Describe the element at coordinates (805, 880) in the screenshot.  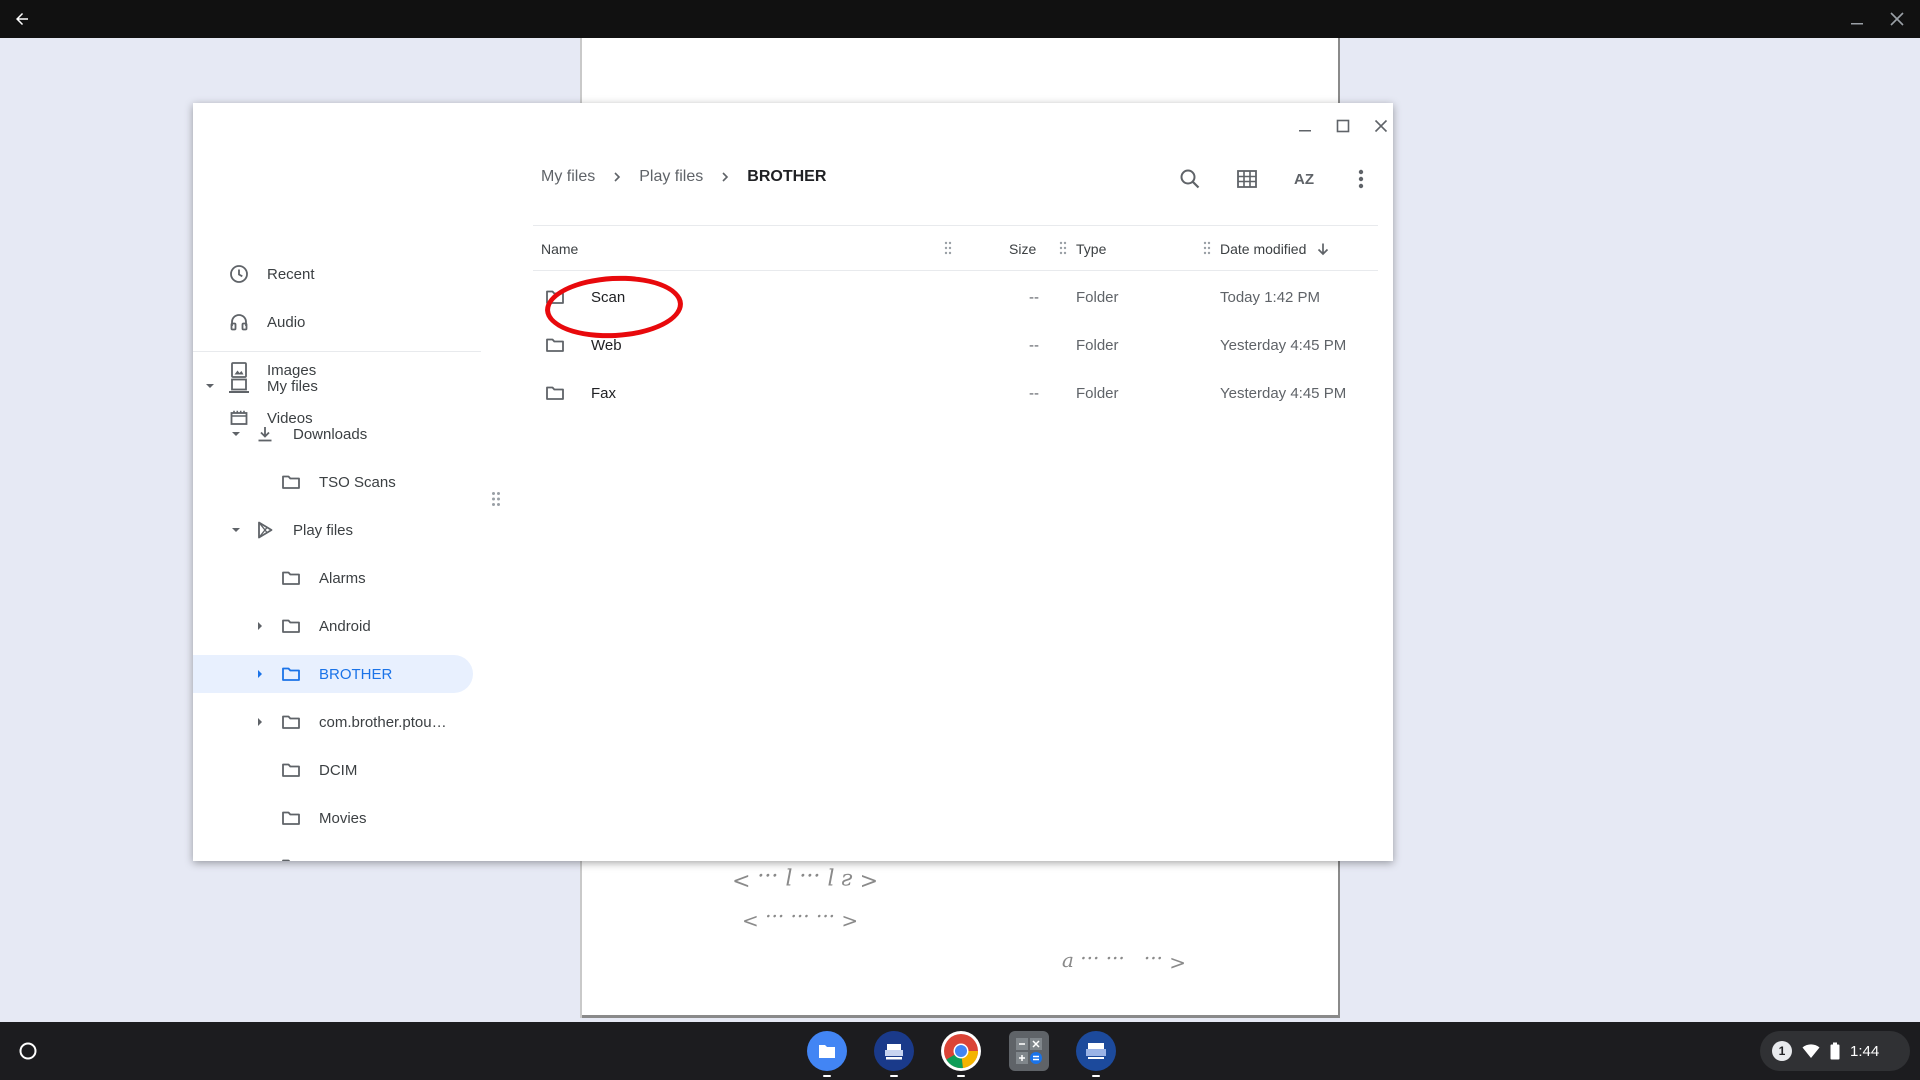
I see `handwriting-image: < ƨ ꞁ ... ꞁ ... >` at that location.